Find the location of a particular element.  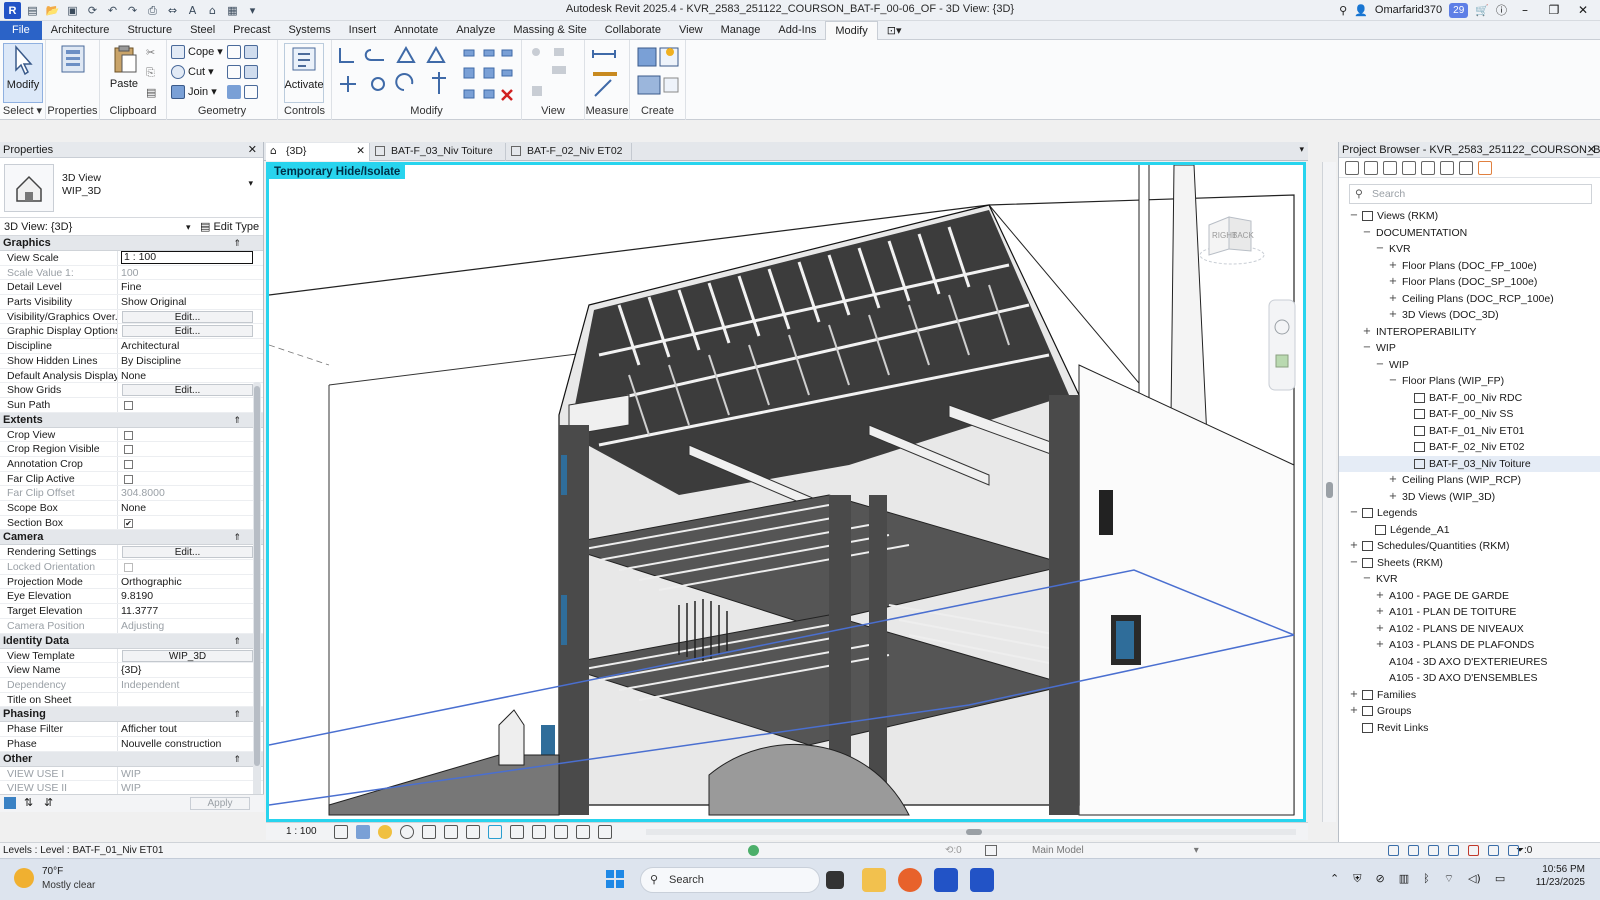

minimize-button: – is located at coordinates (1525, 10).